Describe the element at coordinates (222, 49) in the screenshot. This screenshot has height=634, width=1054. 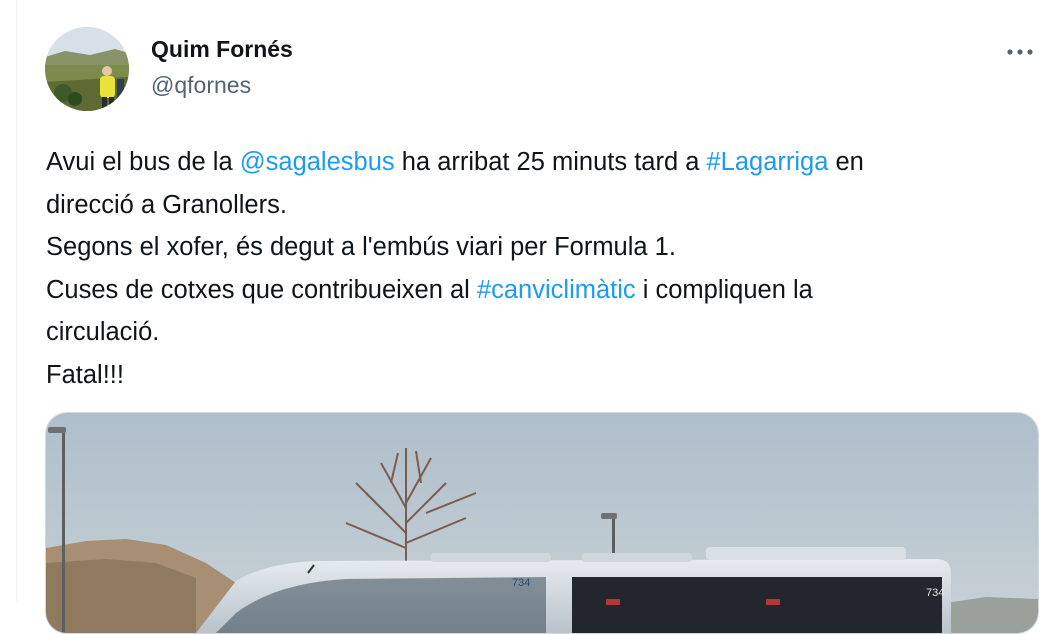
I see `author-name: Quim Fornés` at that location.